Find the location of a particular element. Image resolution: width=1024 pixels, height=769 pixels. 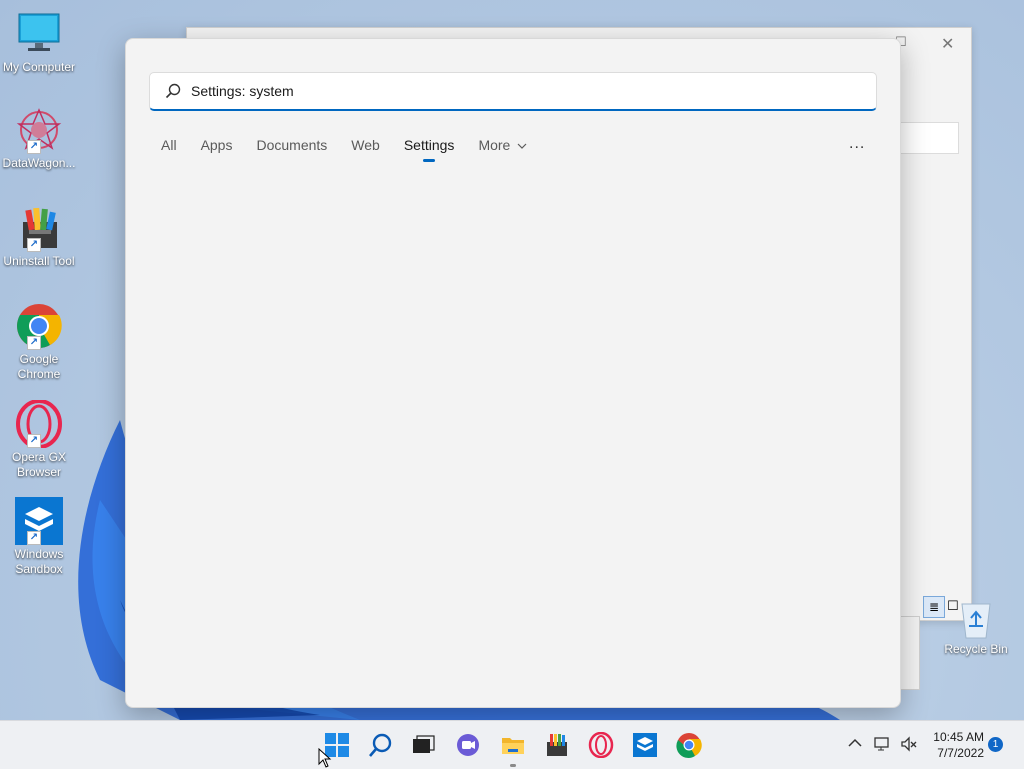

tab-more: More is located at coordinates (502, 145).